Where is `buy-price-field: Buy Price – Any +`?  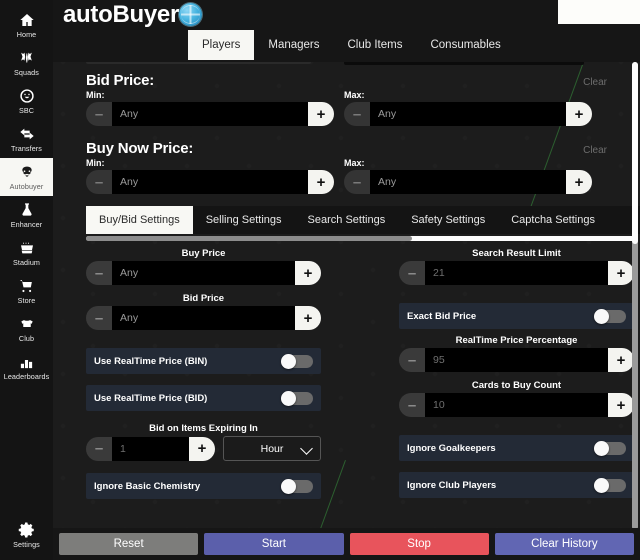
buy-price-field: Buy Price – Any + is located at coordinates (203, 266).